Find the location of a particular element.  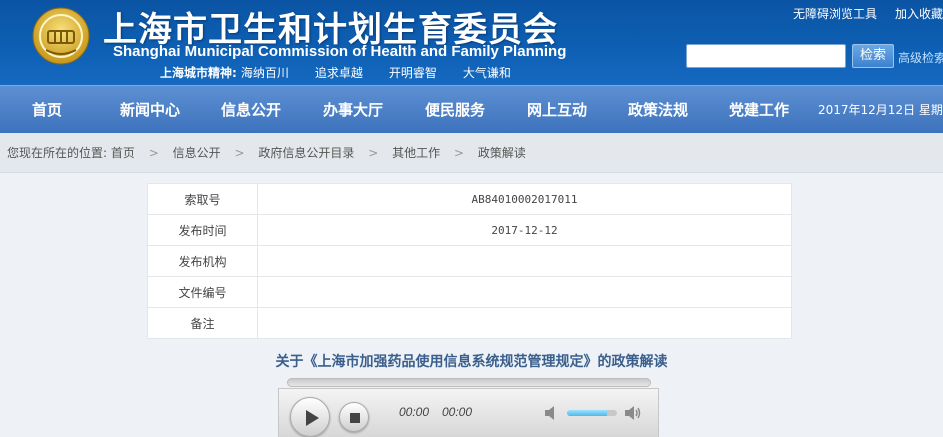

play-button is located at coordinates (310, 417).